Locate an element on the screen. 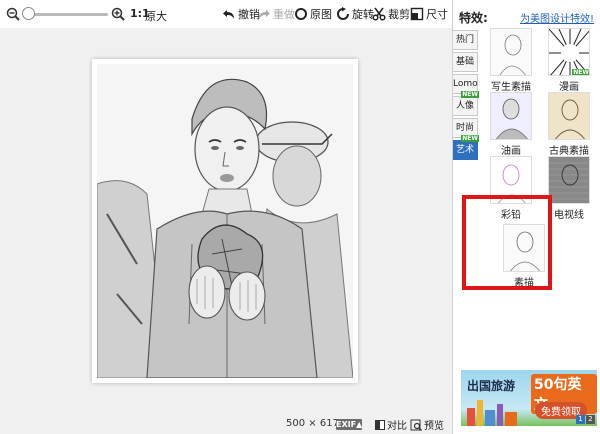 The width and height of the screenshot is (600, 434). original-image-button: 原图 is located at coordinates (313, 14).